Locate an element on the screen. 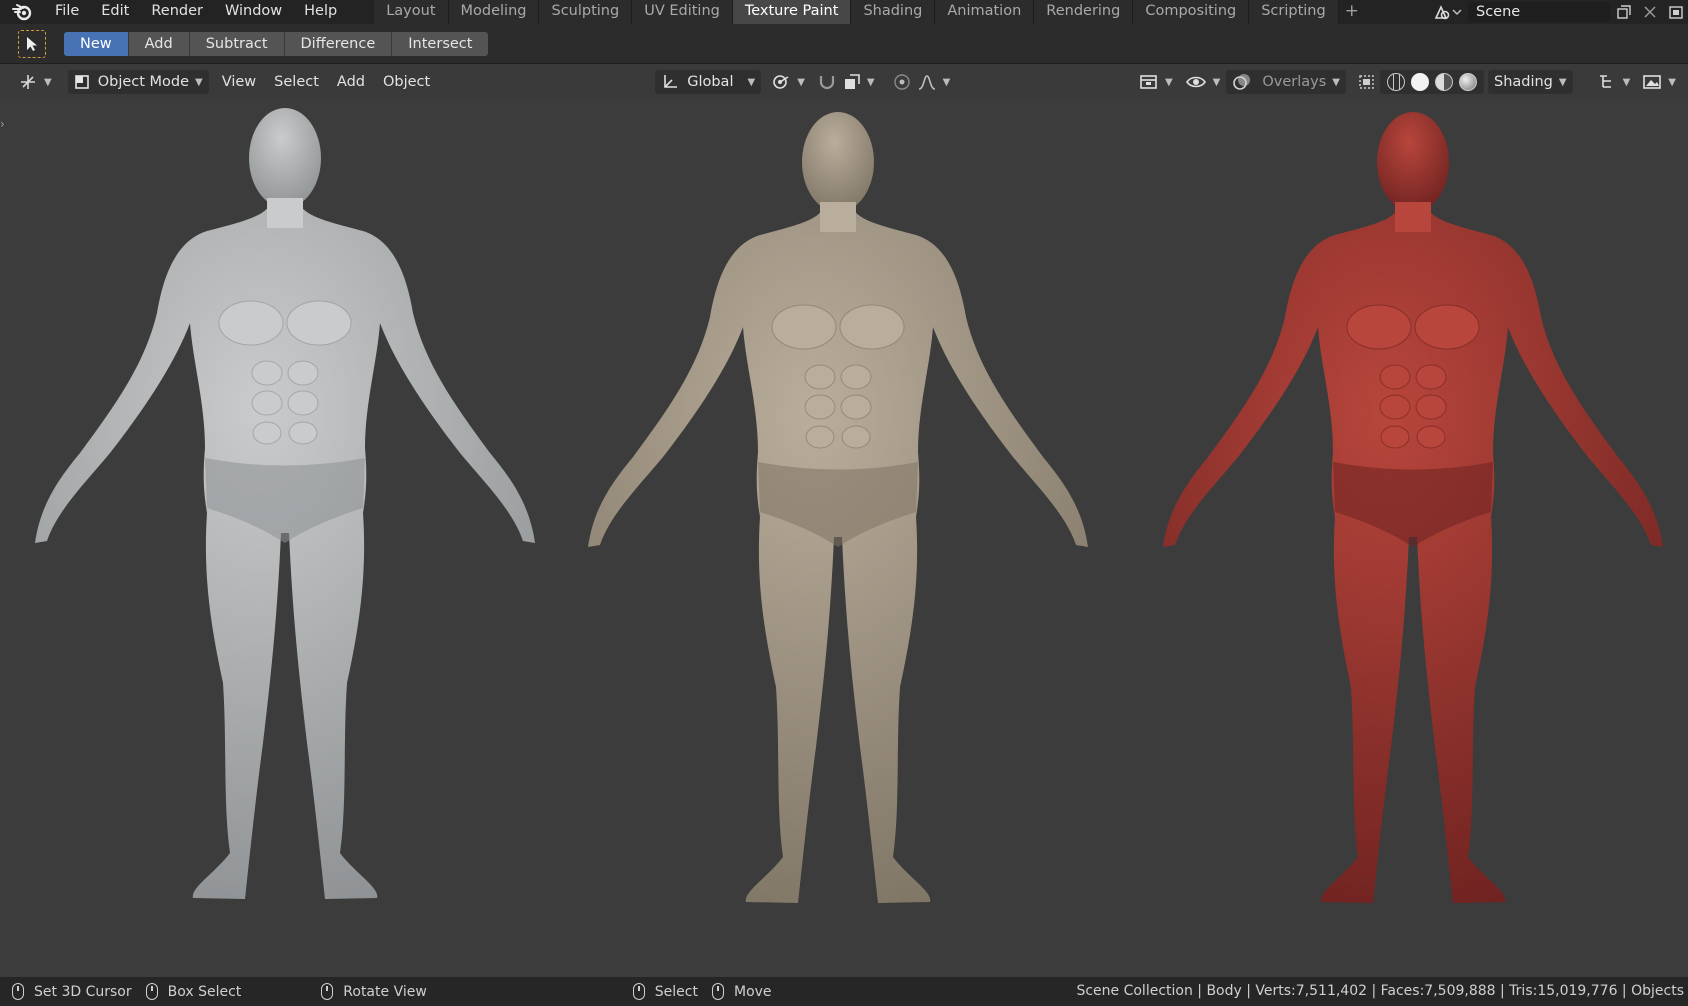 The width and height of the screenshot is (1688, 1006). shading-label: Shading is located at coordinates (1523, 82).